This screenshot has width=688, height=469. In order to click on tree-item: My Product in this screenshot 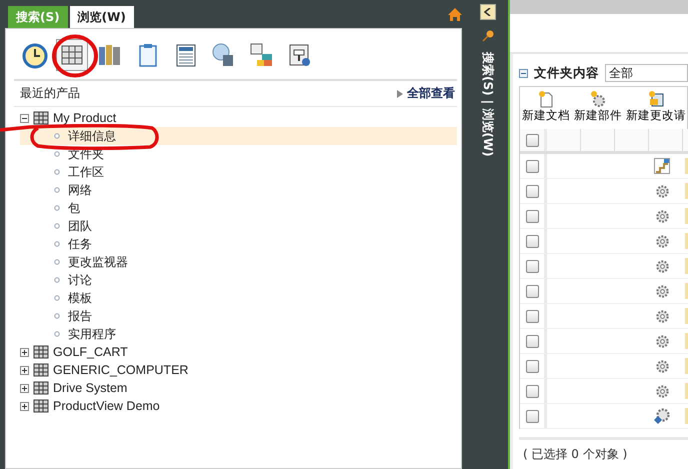, I will do `click(84, 118)`.